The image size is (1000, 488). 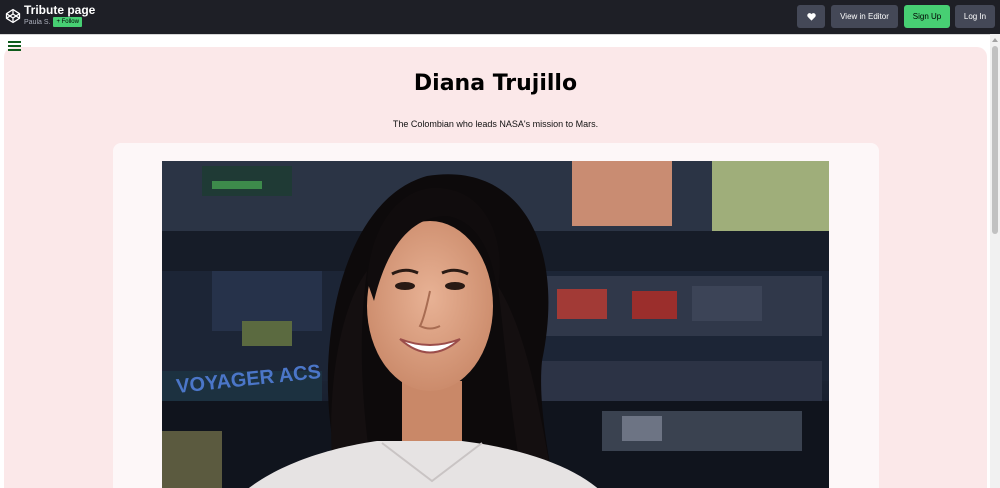 What do you see at coordinates (995, 140) in the screenshot?
I see `scrollbar-thumb` at bounding box center [995, 140].